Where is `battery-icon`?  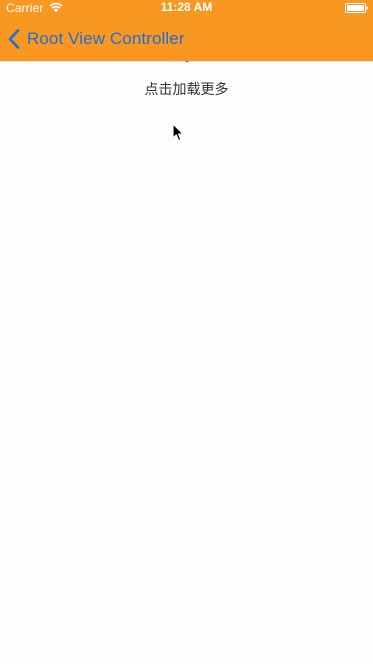
battery-icon is located at coordinates (356, 8).